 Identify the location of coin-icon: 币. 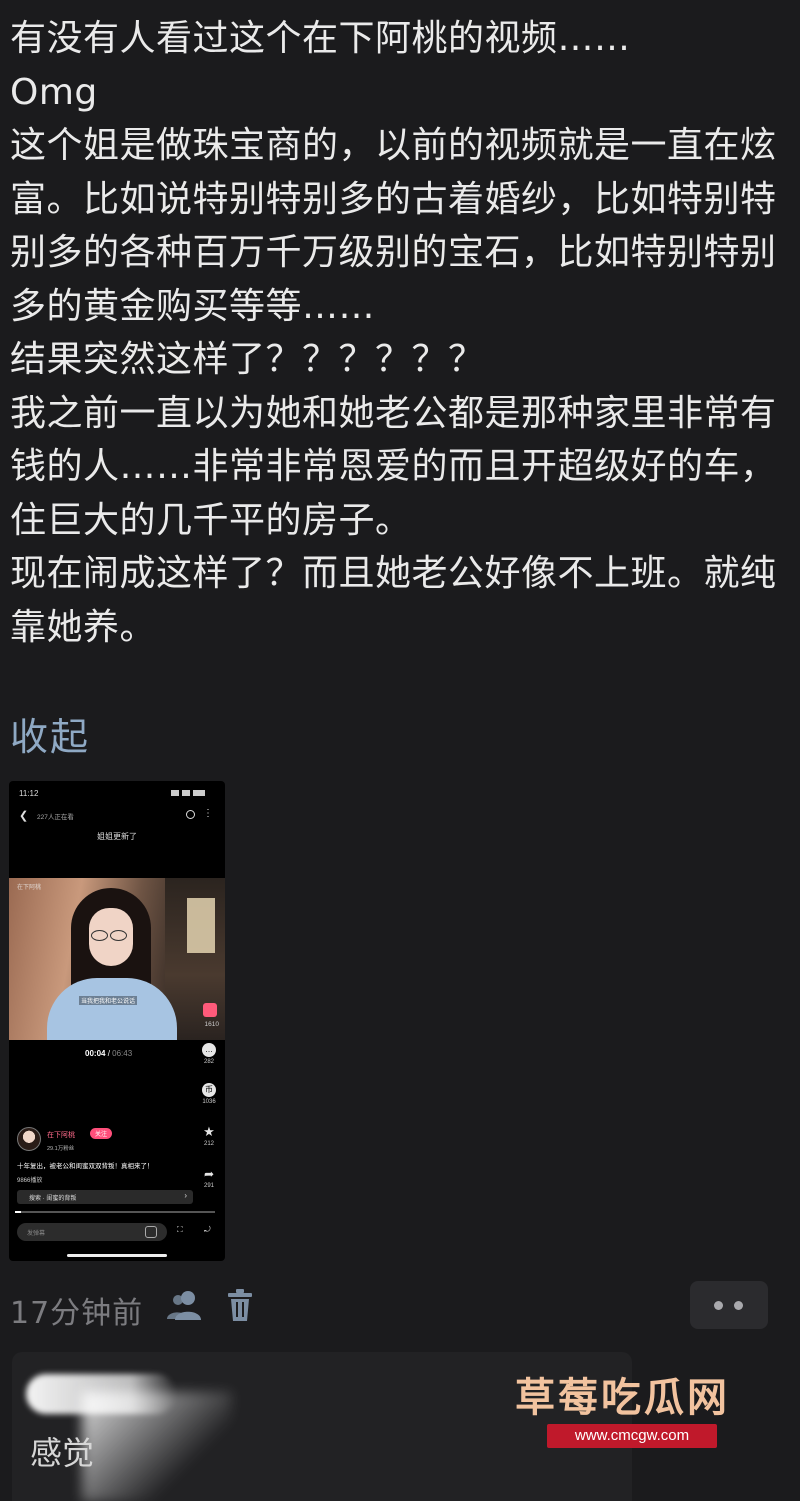
(209, 1090).